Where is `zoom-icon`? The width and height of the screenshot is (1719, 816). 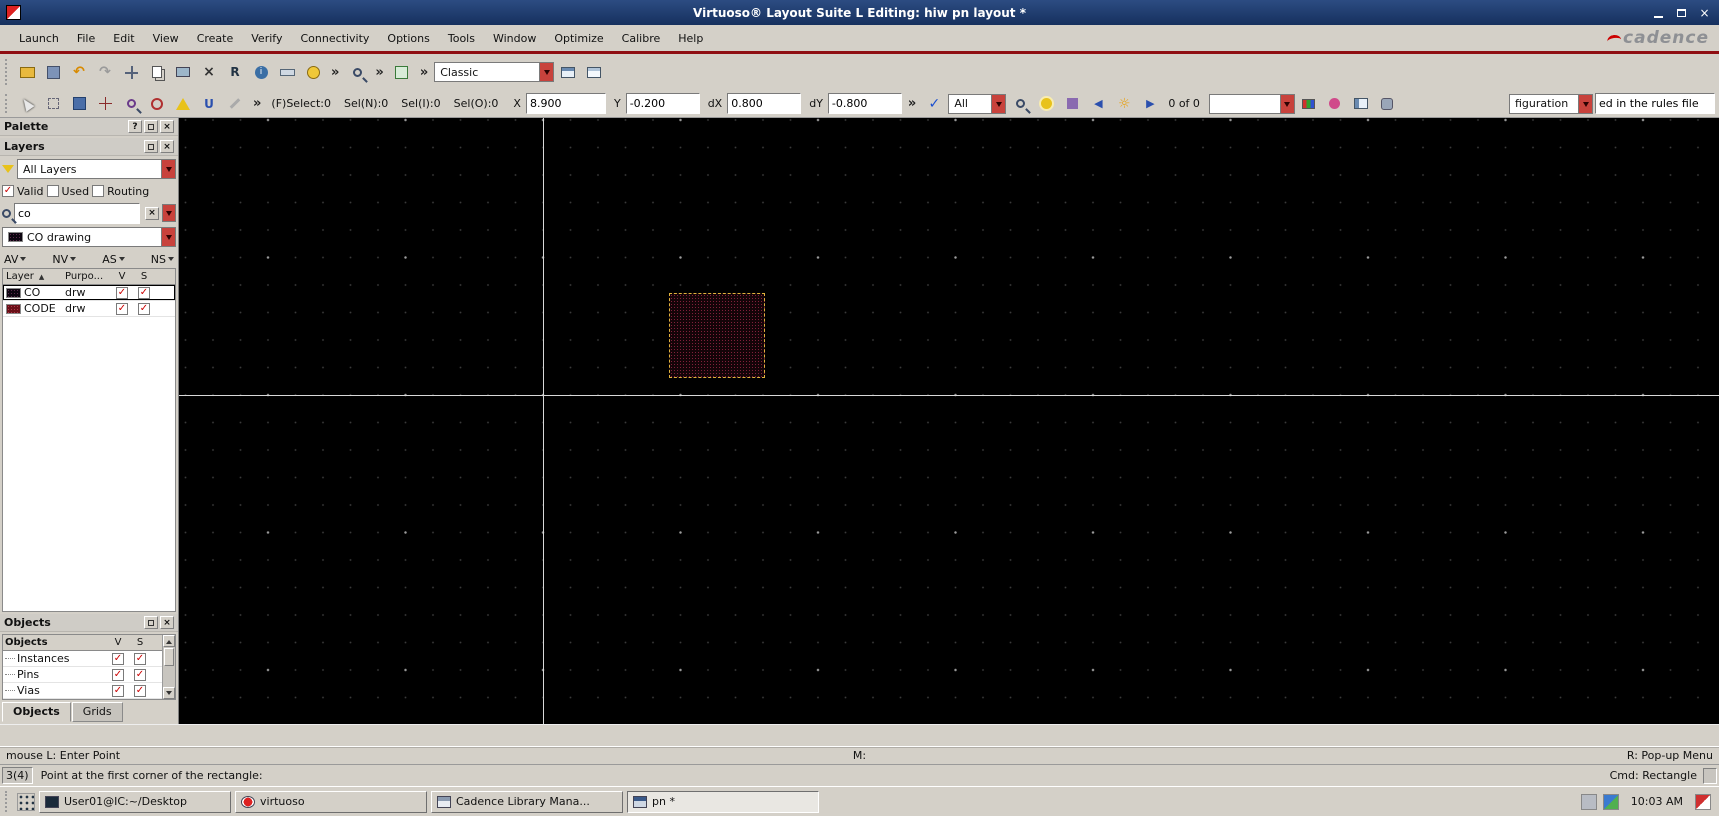
zoom-icon is located at coordinates (357, 72).